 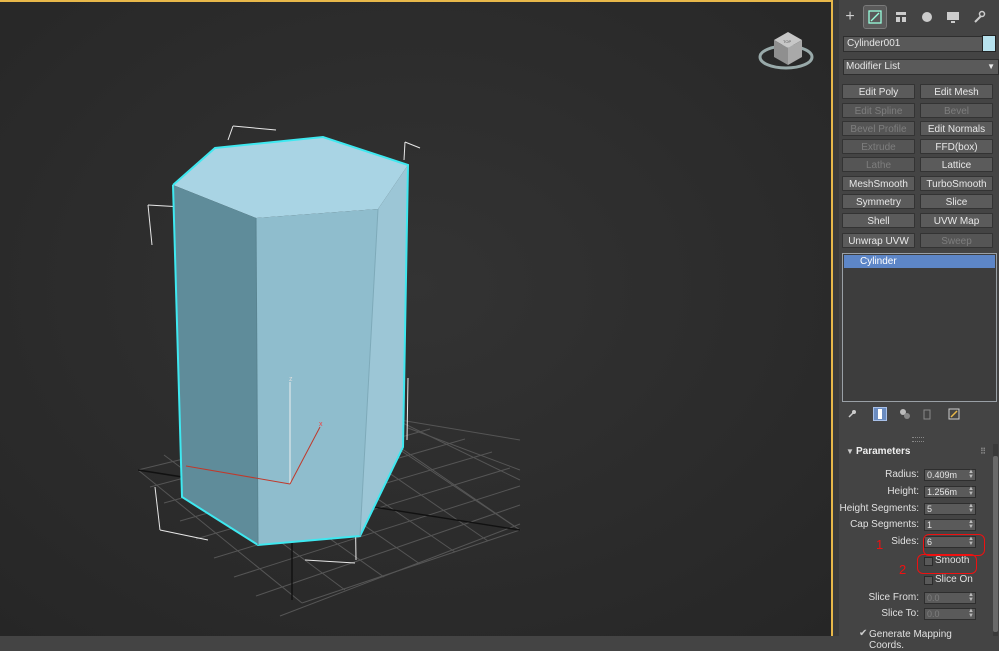 What do you see at coordinates (918, 439) in the screenshot?
I see `panel-resize-handle` at bounding box center [918, 439].